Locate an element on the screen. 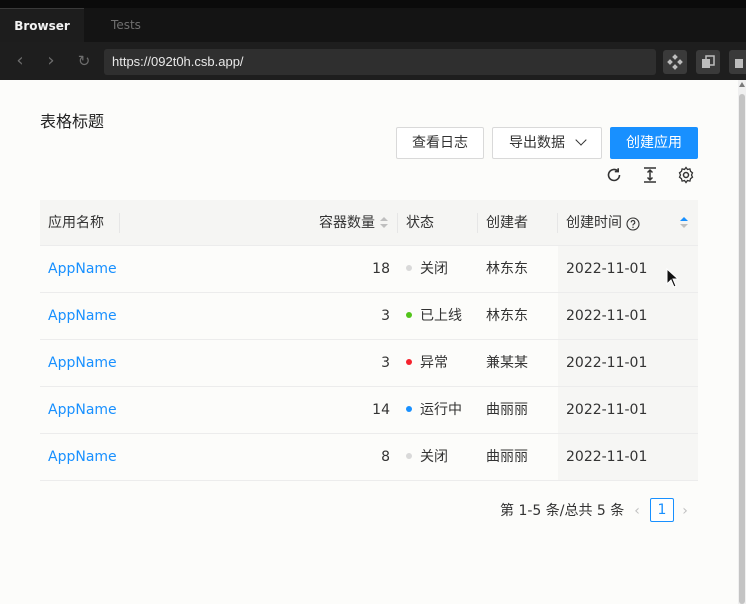 The image size is (746, 604). creator: 兼某某 is located at coordinates (507, 363).